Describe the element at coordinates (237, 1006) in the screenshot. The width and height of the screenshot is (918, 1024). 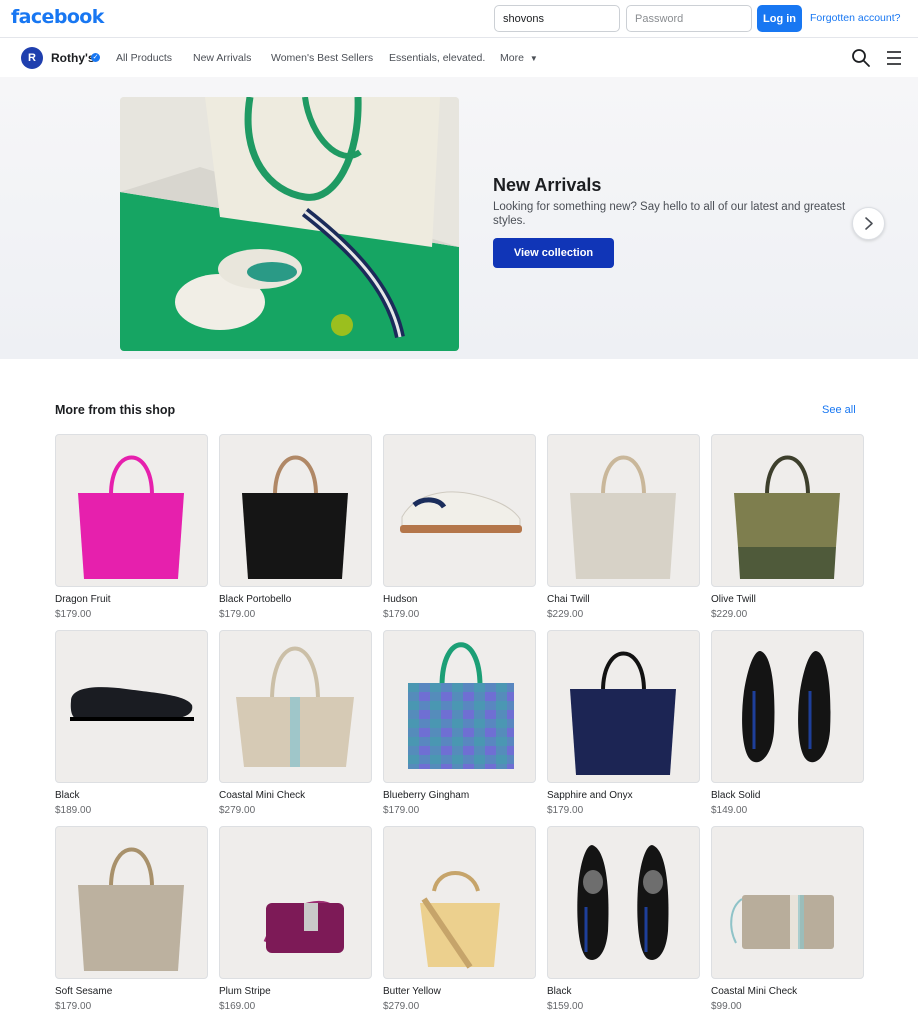
I see `product-price: $169.00` at that location.